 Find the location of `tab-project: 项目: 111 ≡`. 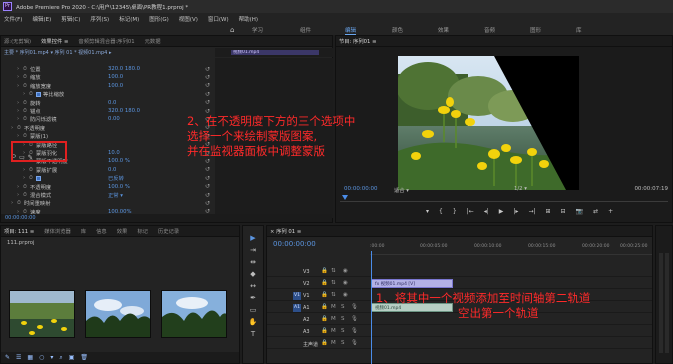

tab-project: 项目: 111 ≡ is located at coordinates (19, 231).